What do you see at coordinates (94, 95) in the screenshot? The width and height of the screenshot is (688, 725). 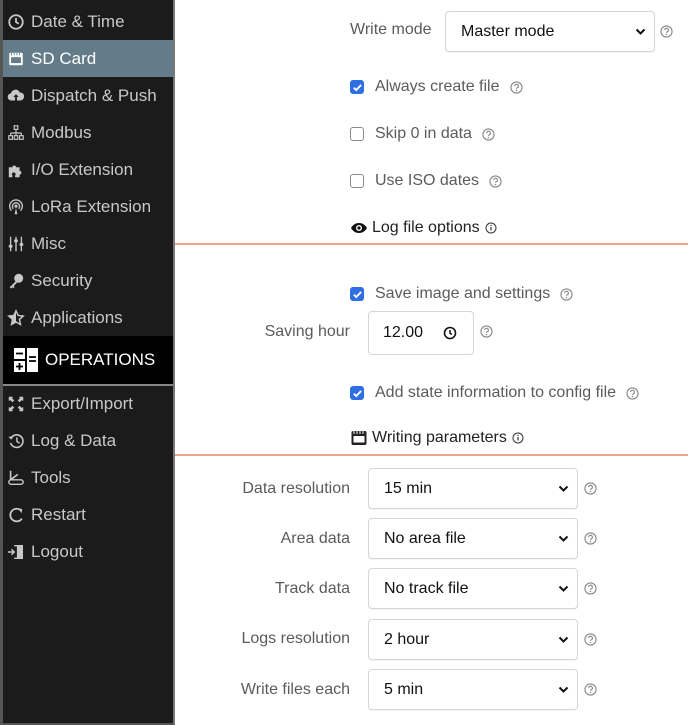 I see `sidebar-item-label: Dispatch & Push` at bounding box center [94, 95].